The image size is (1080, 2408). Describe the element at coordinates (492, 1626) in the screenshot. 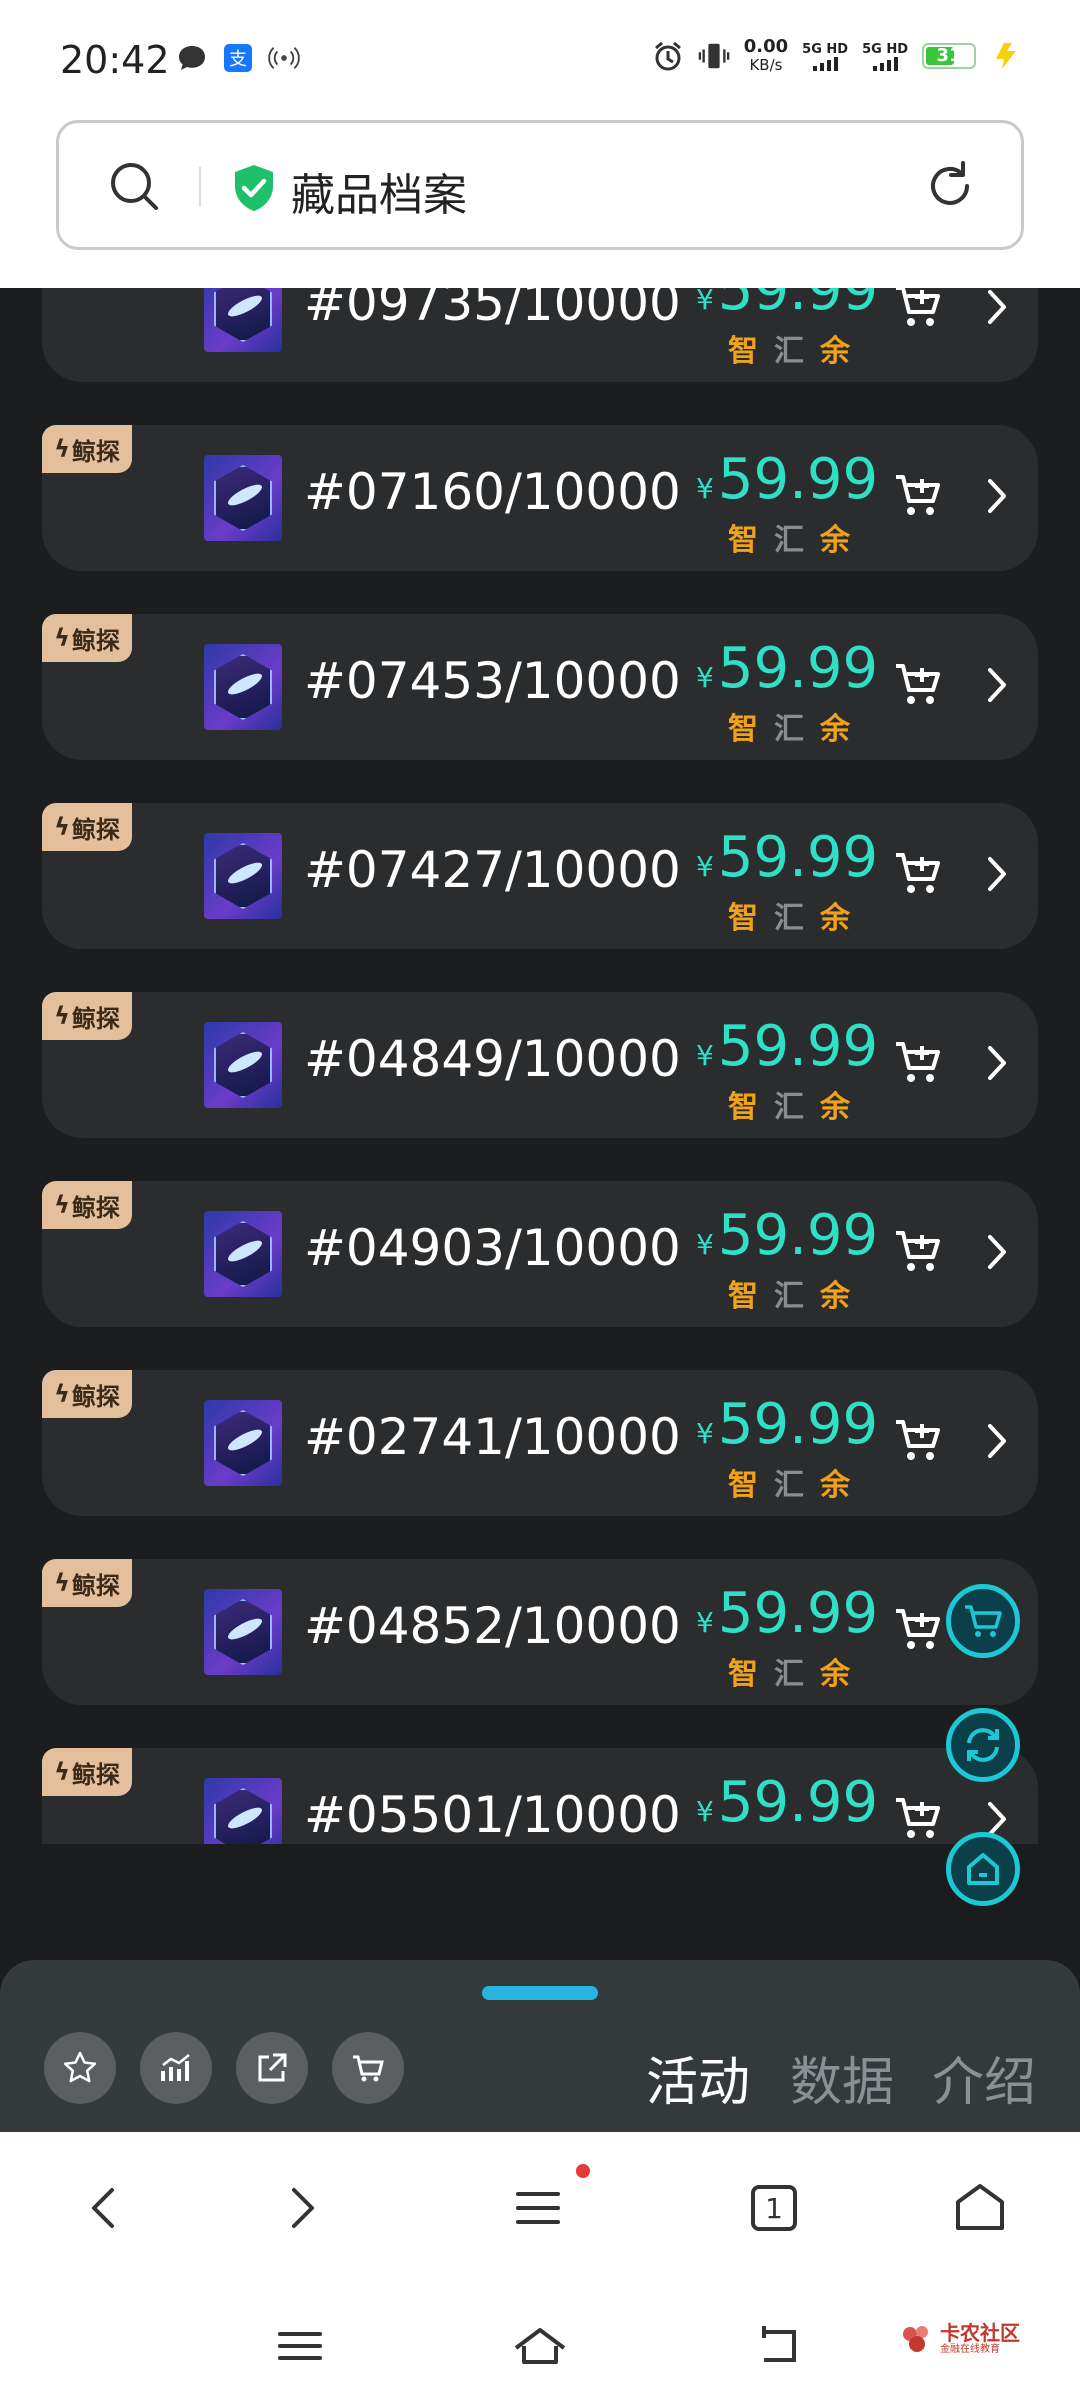

I see `serial-number: #04852/10000` at that location.